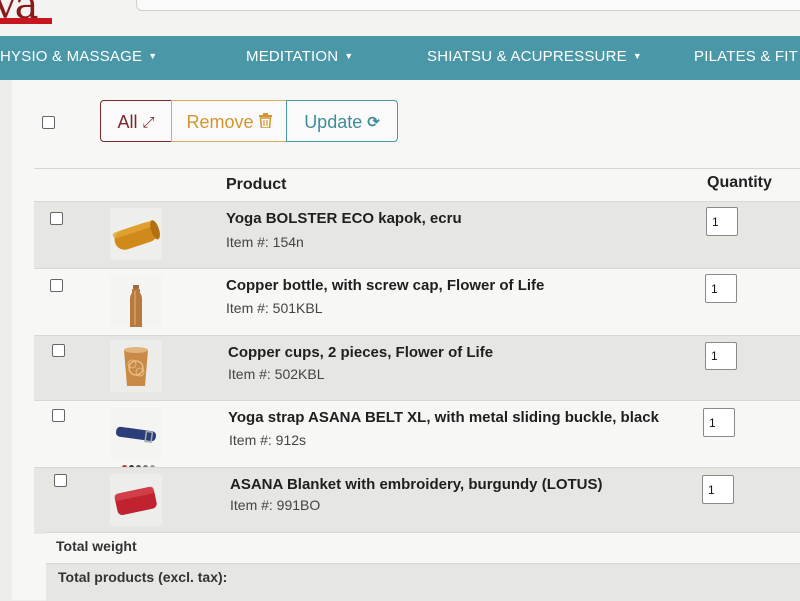 The width and height of the screenshot is (800, 601). Describe the element at coordinates (275, 505) in the screenshot. I see `product-sku: Item #: 991BO` at that location.